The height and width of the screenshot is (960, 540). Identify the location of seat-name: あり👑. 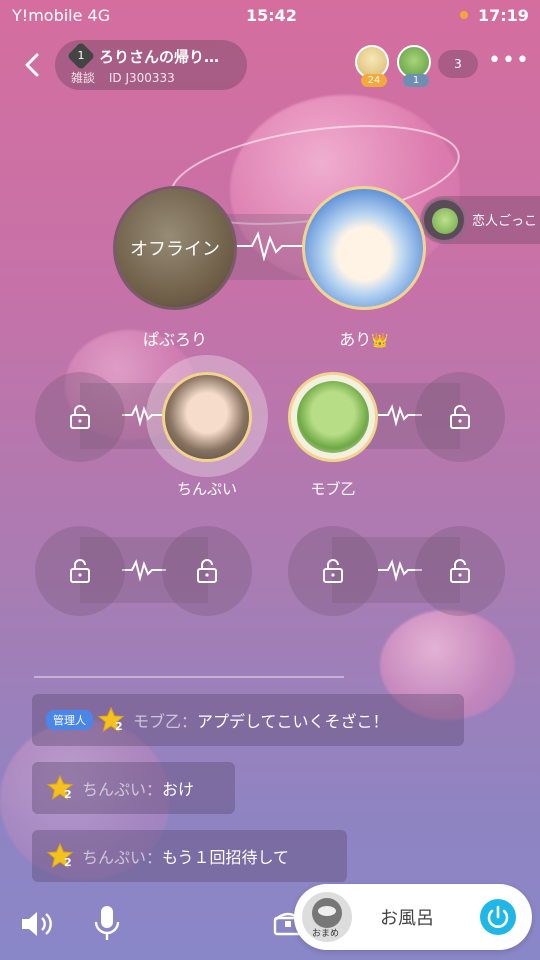
(364, 338).